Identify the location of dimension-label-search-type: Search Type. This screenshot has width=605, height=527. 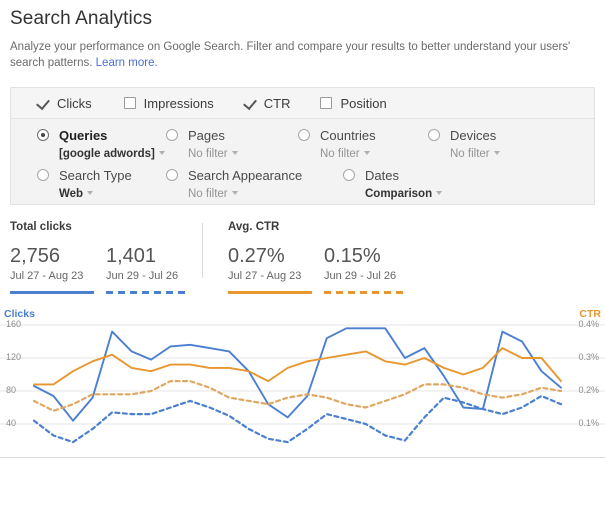
(95, 175).